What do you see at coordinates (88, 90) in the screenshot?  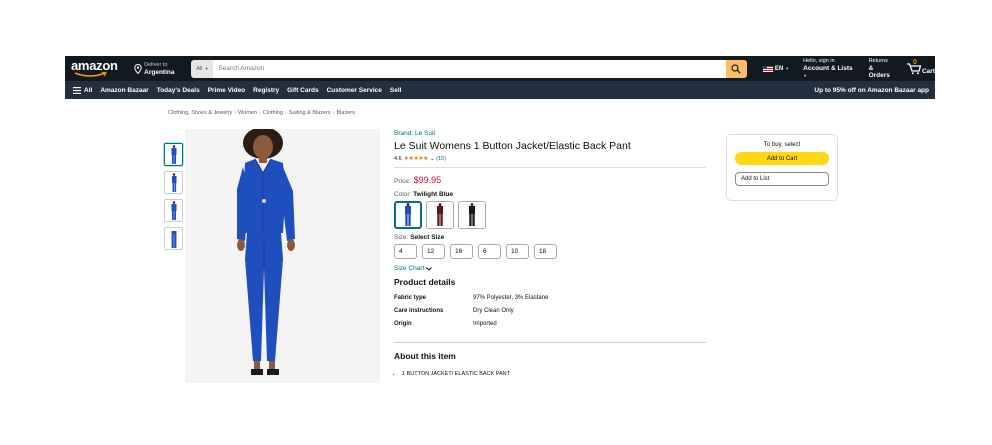 I see `all-menu-label: All` at bounding box center [88, 90].